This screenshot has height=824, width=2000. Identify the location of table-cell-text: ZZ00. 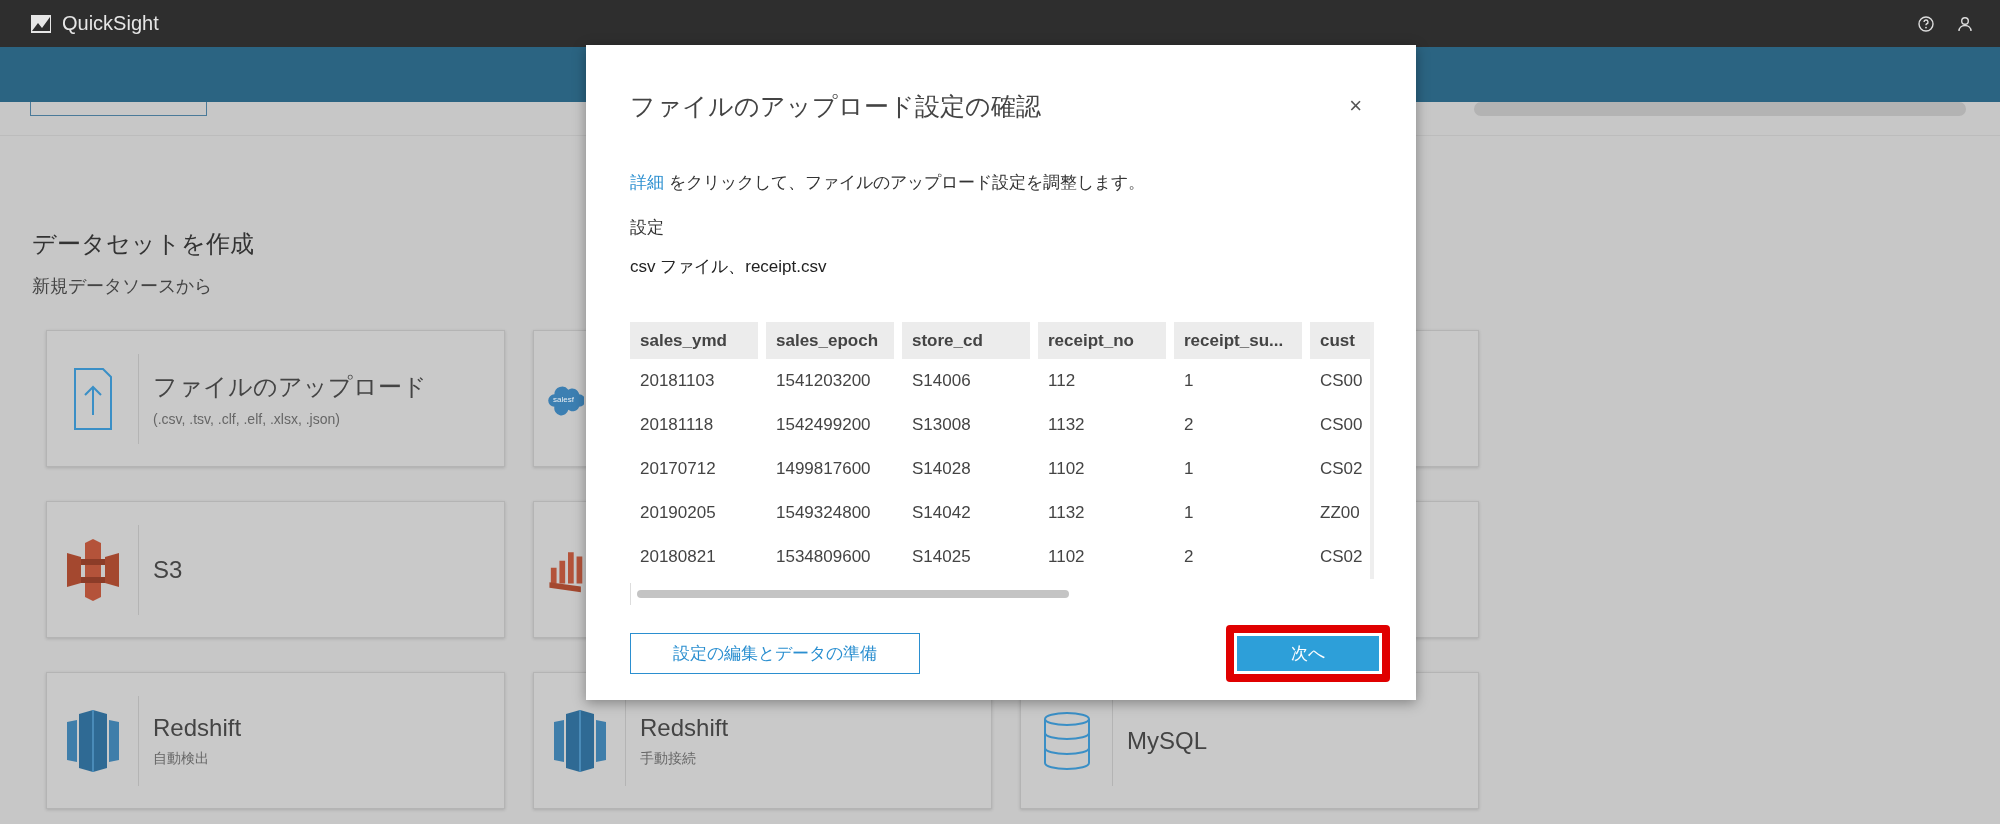
(1340, 513).